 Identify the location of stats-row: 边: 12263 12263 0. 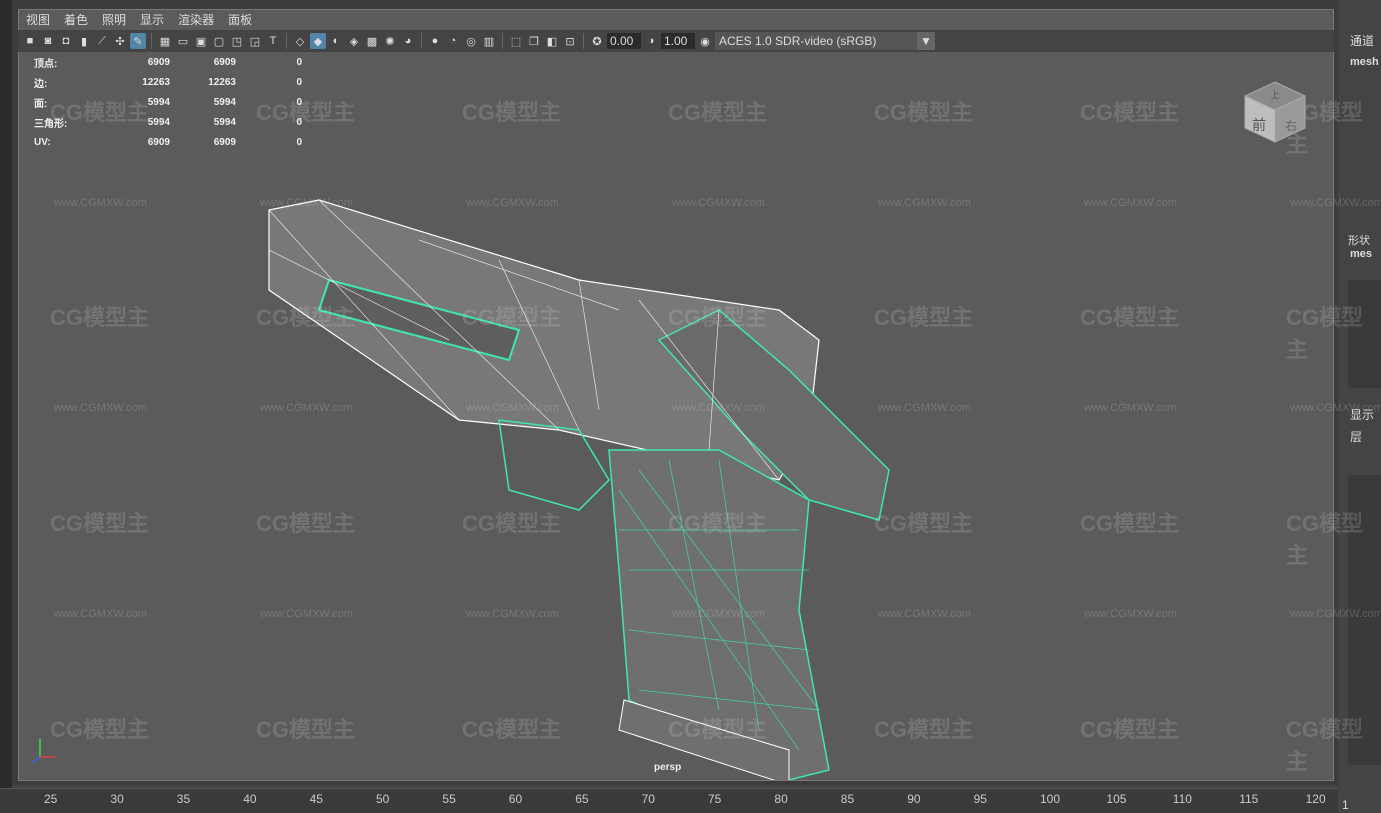
(168, 82).